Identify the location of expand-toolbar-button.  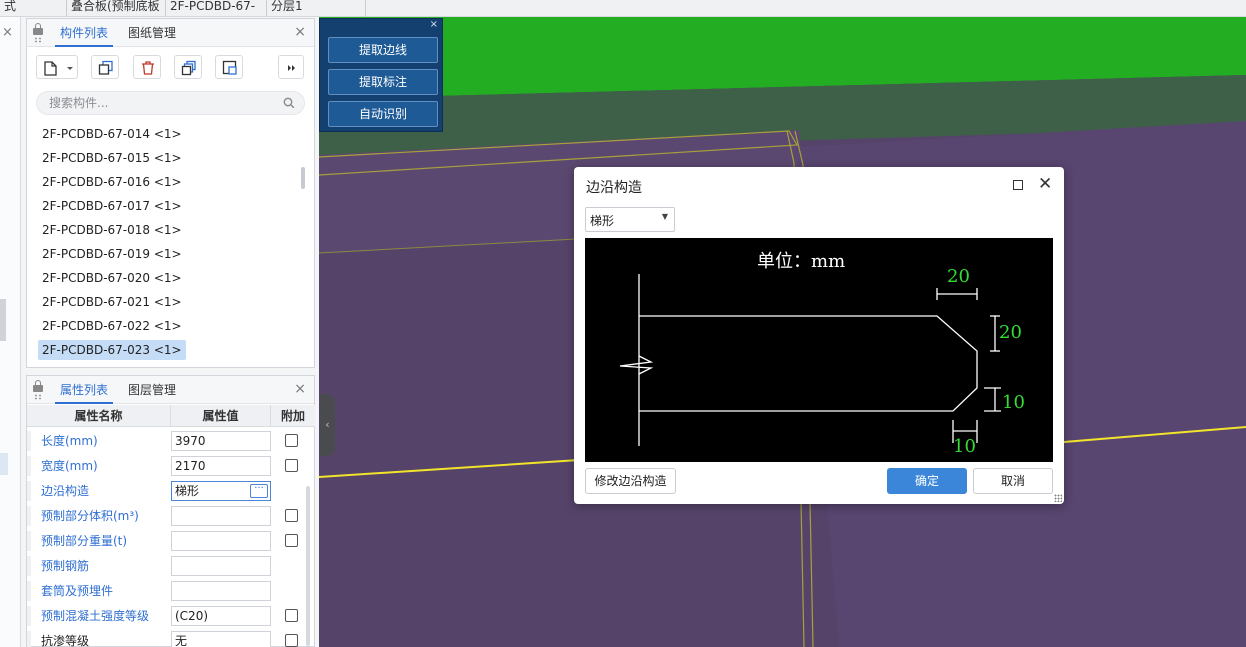
(291, 67).